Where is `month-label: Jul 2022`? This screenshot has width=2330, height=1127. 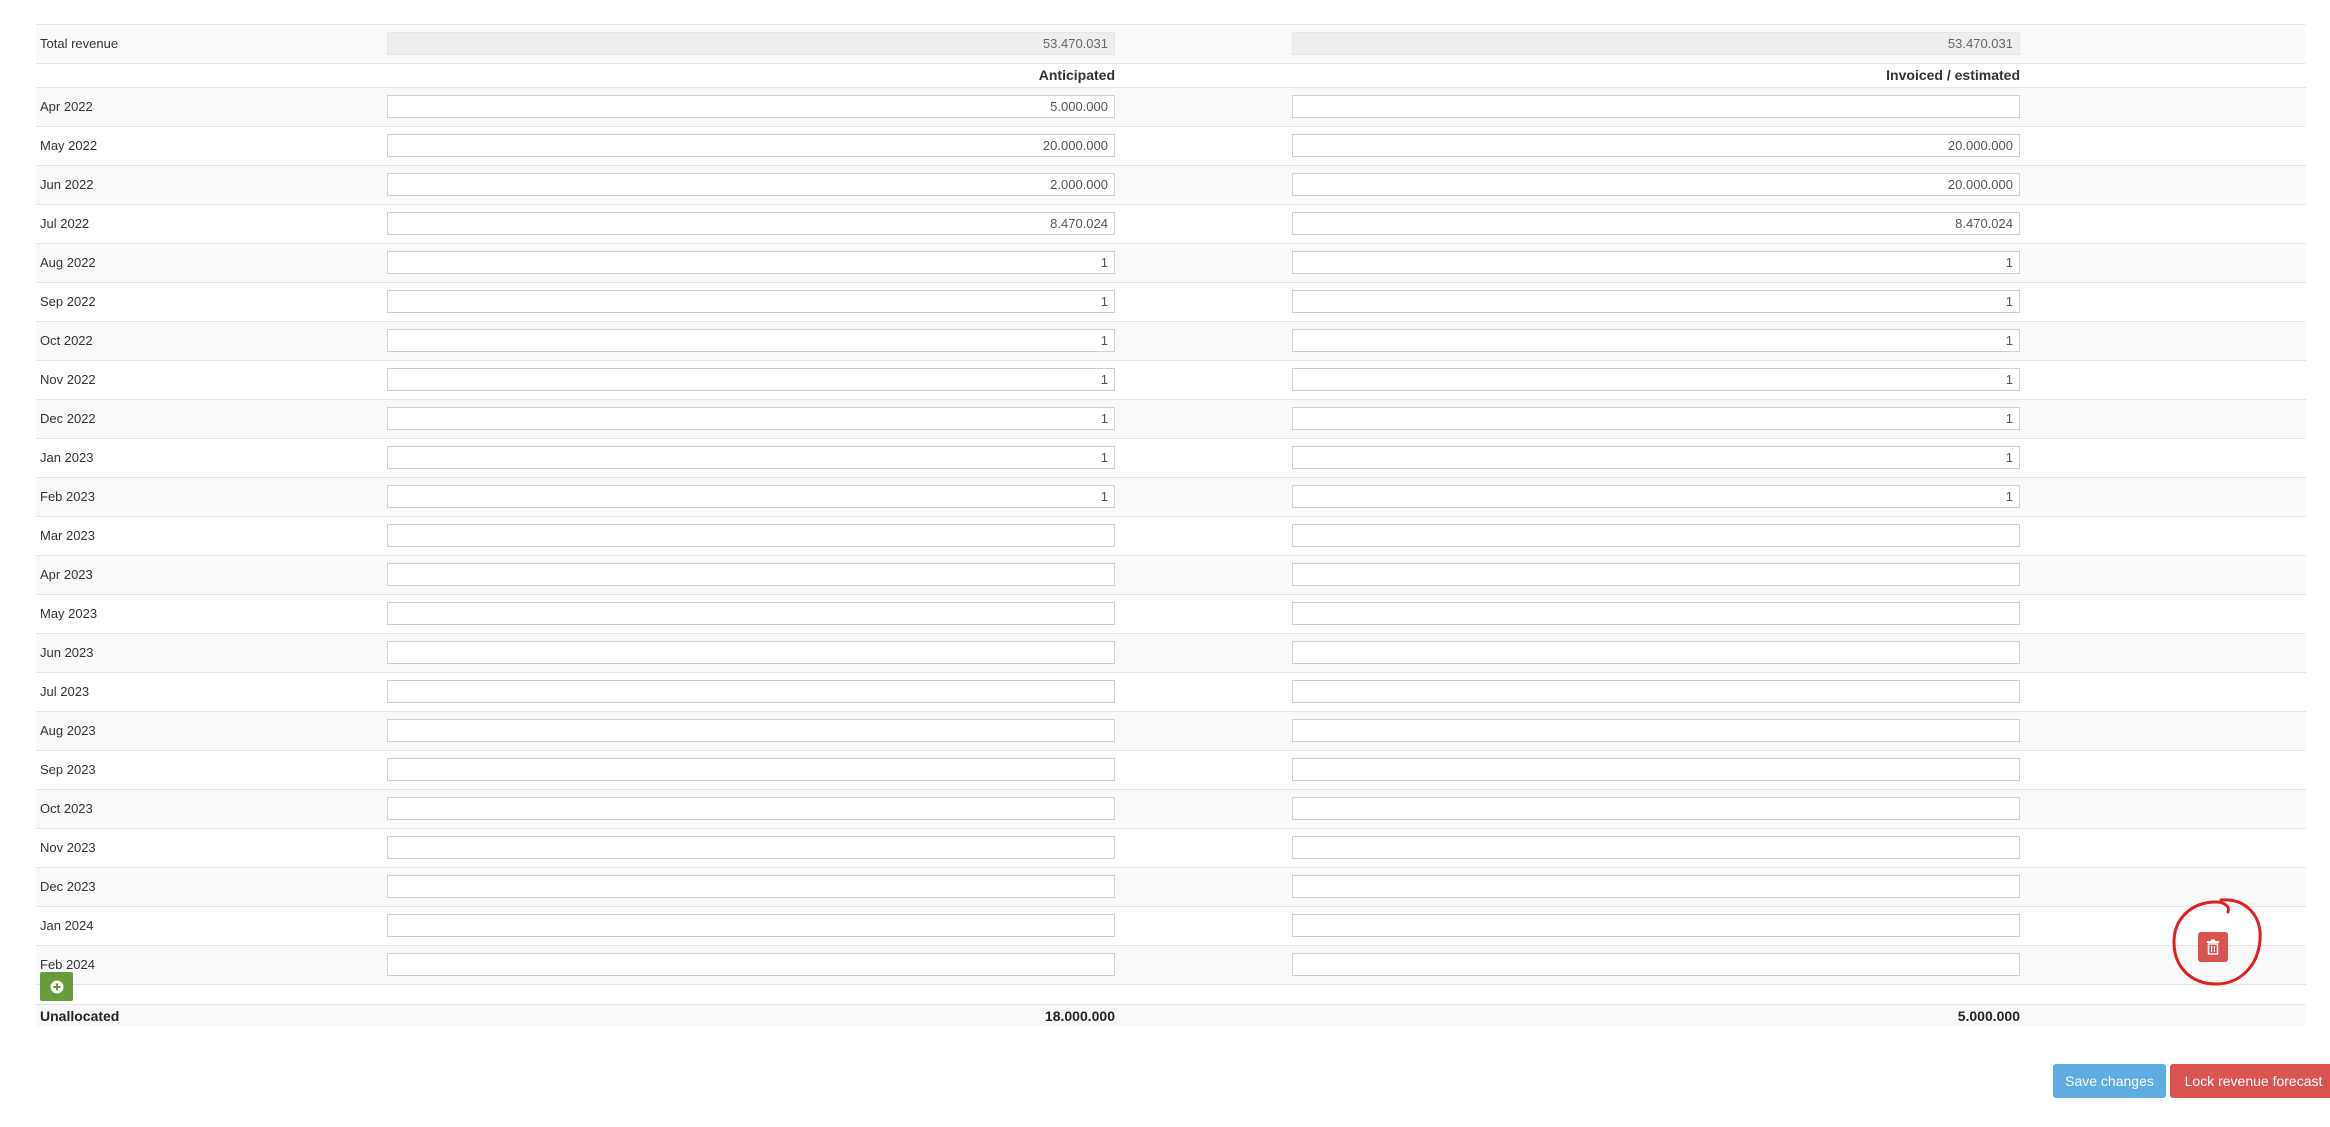
month-label: Jul 2022 is located at coordinates (65, 223).